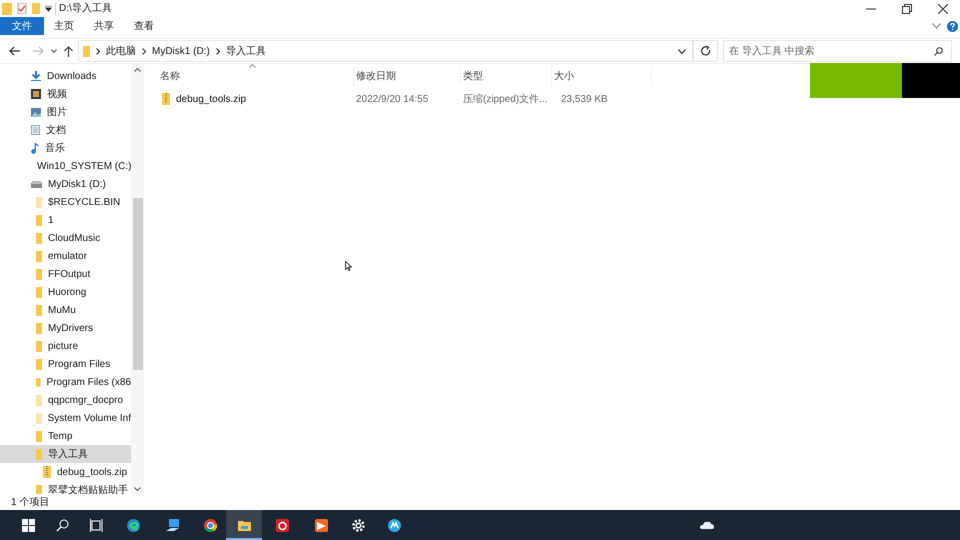 Image resolution: width=960 pixels, height=540 pixels. I want to click on status-text: 1 个项目, so click(30, 503).